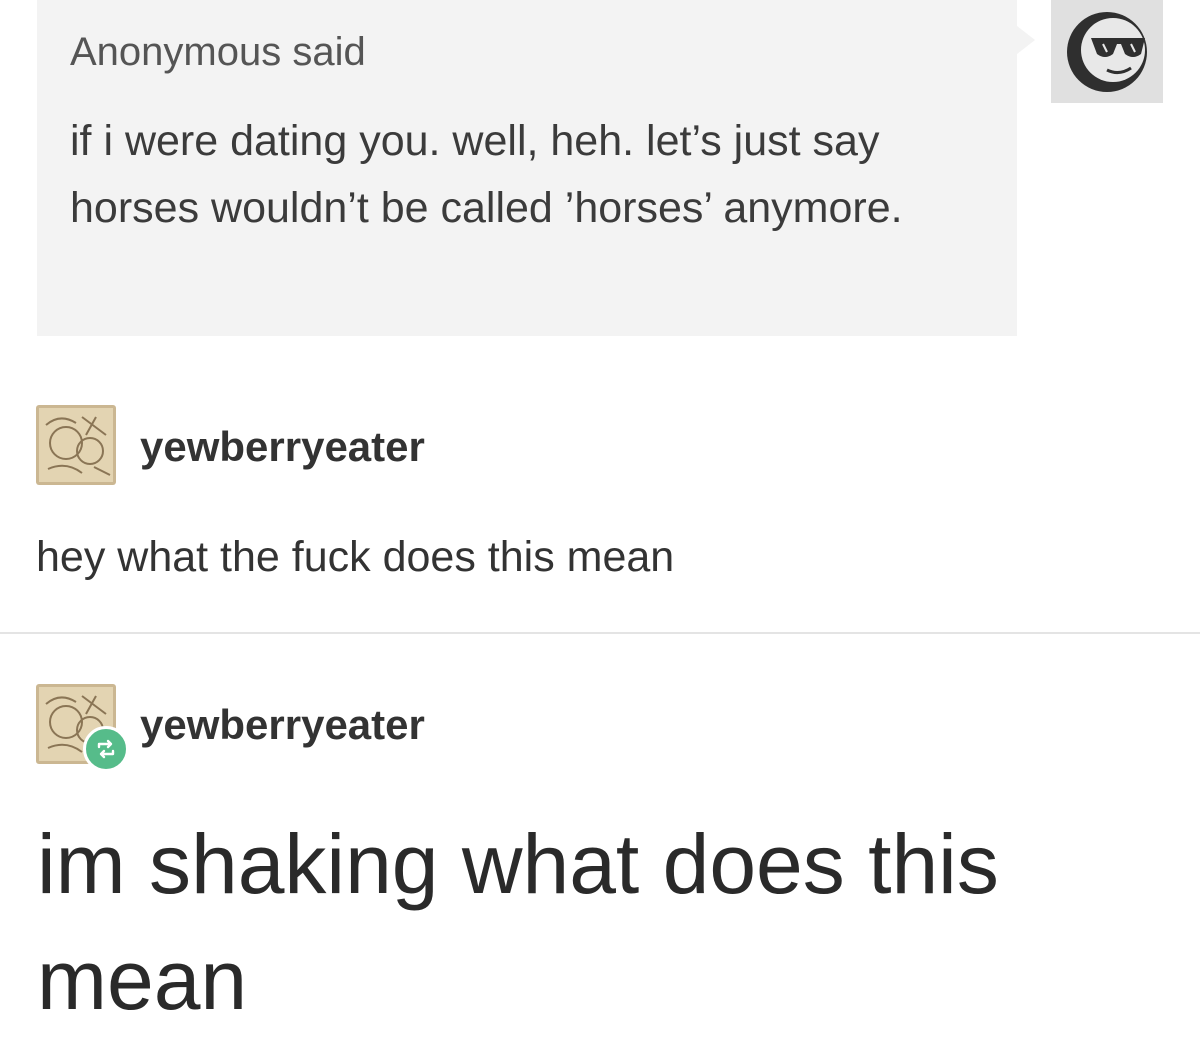 The width and height of the screenshot is (1200, 1040). Describe the element at coordinates (600, 633) in the screenshot. I see `divider` at that location.